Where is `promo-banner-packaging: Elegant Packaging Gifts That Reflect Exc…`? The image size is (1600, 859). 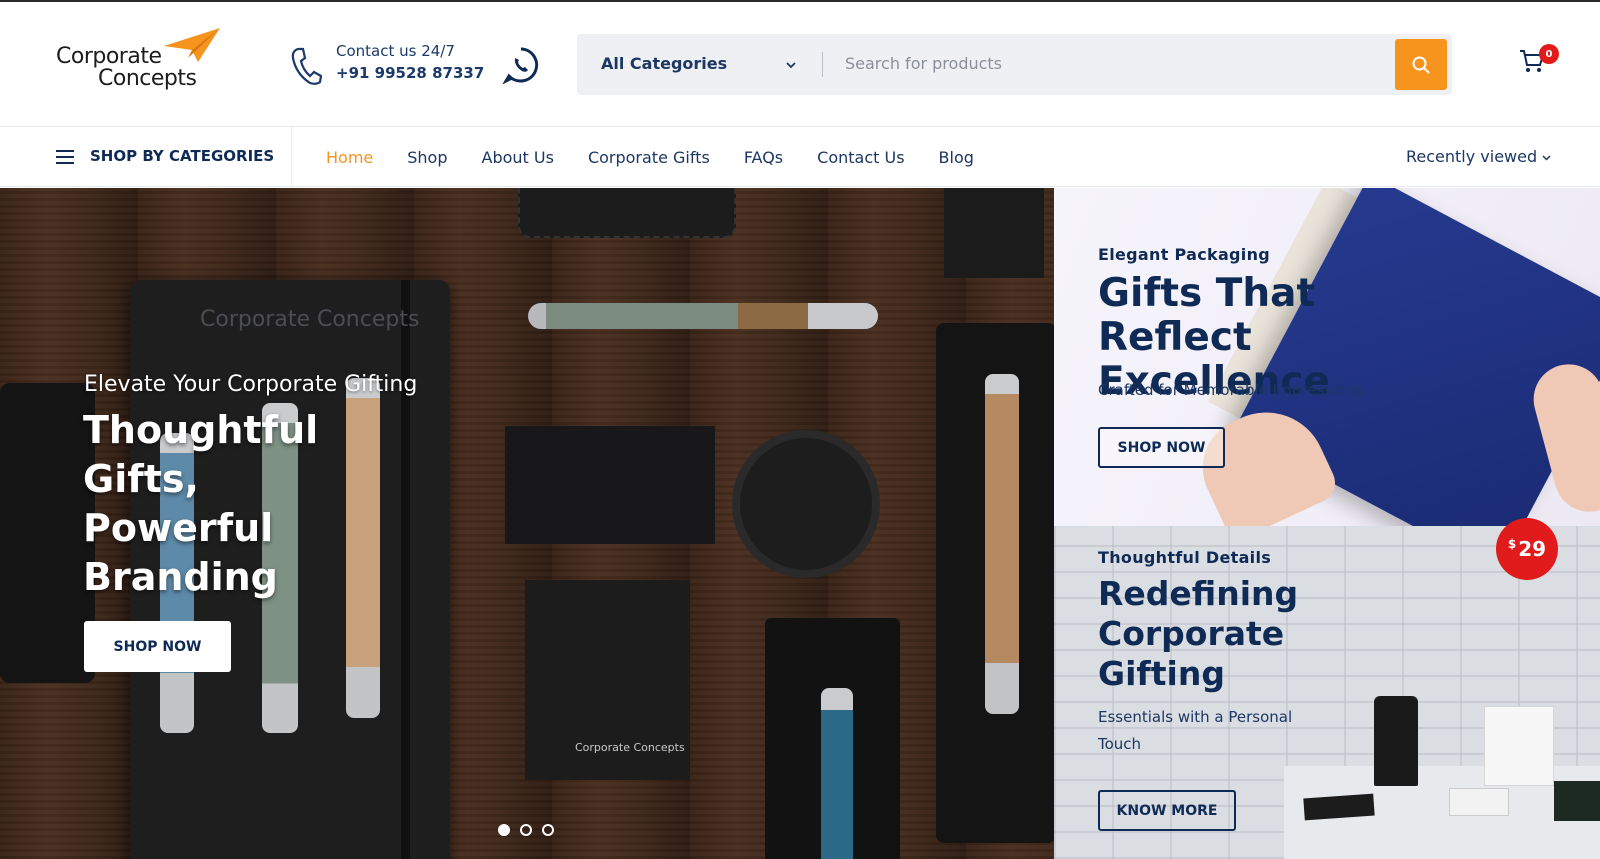 promo-banner-packaging: Elegant Packaging Gifts That Reflect Exc… is located at coordinates (1327, 357).